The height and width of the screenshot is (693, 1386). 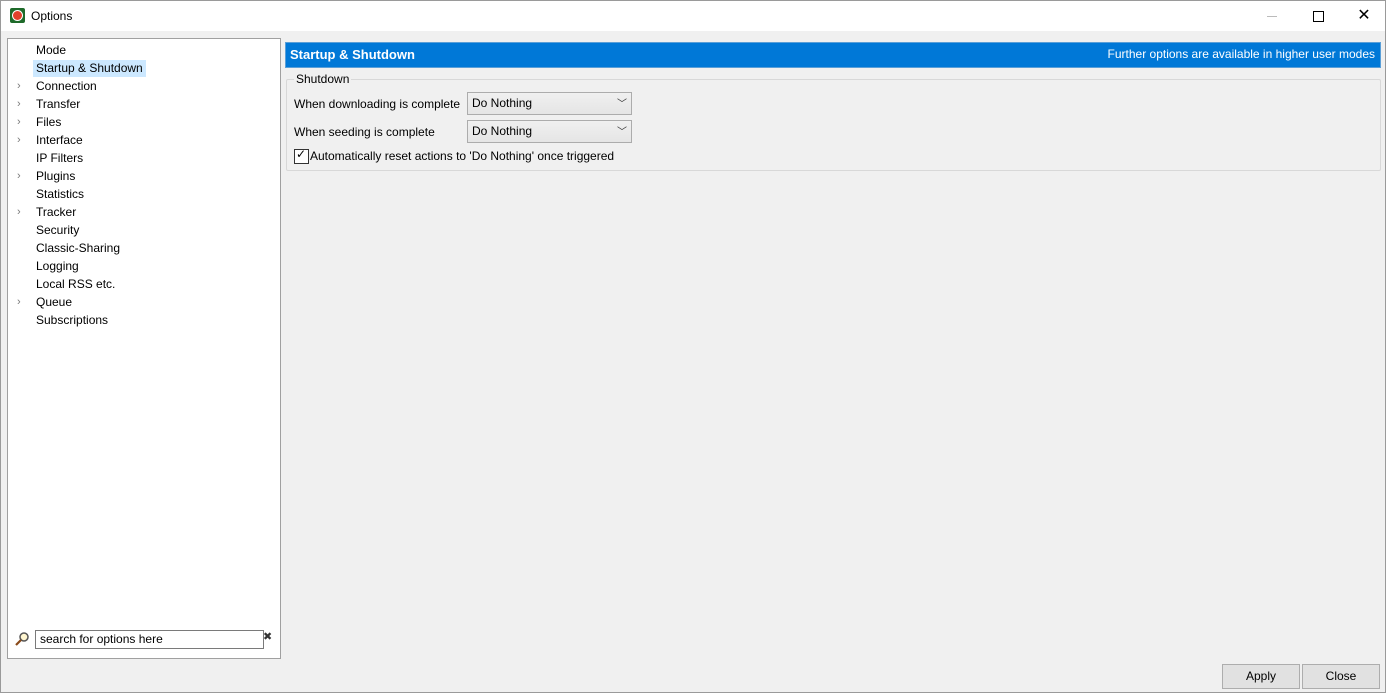 What do you see at coordinates (49, 122) in the screenshot?
I see `tree-item-label: Files` at bounding box center [49, 122].